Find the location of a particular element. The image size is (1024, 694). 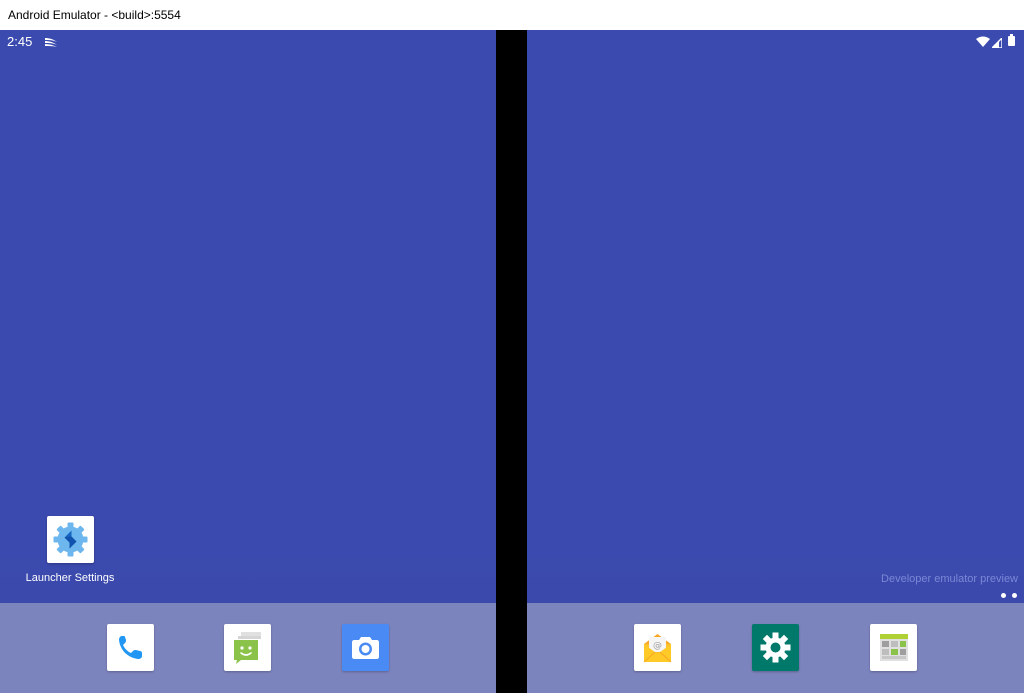

launcher-settings-icon is located at coordinates (70, 539).